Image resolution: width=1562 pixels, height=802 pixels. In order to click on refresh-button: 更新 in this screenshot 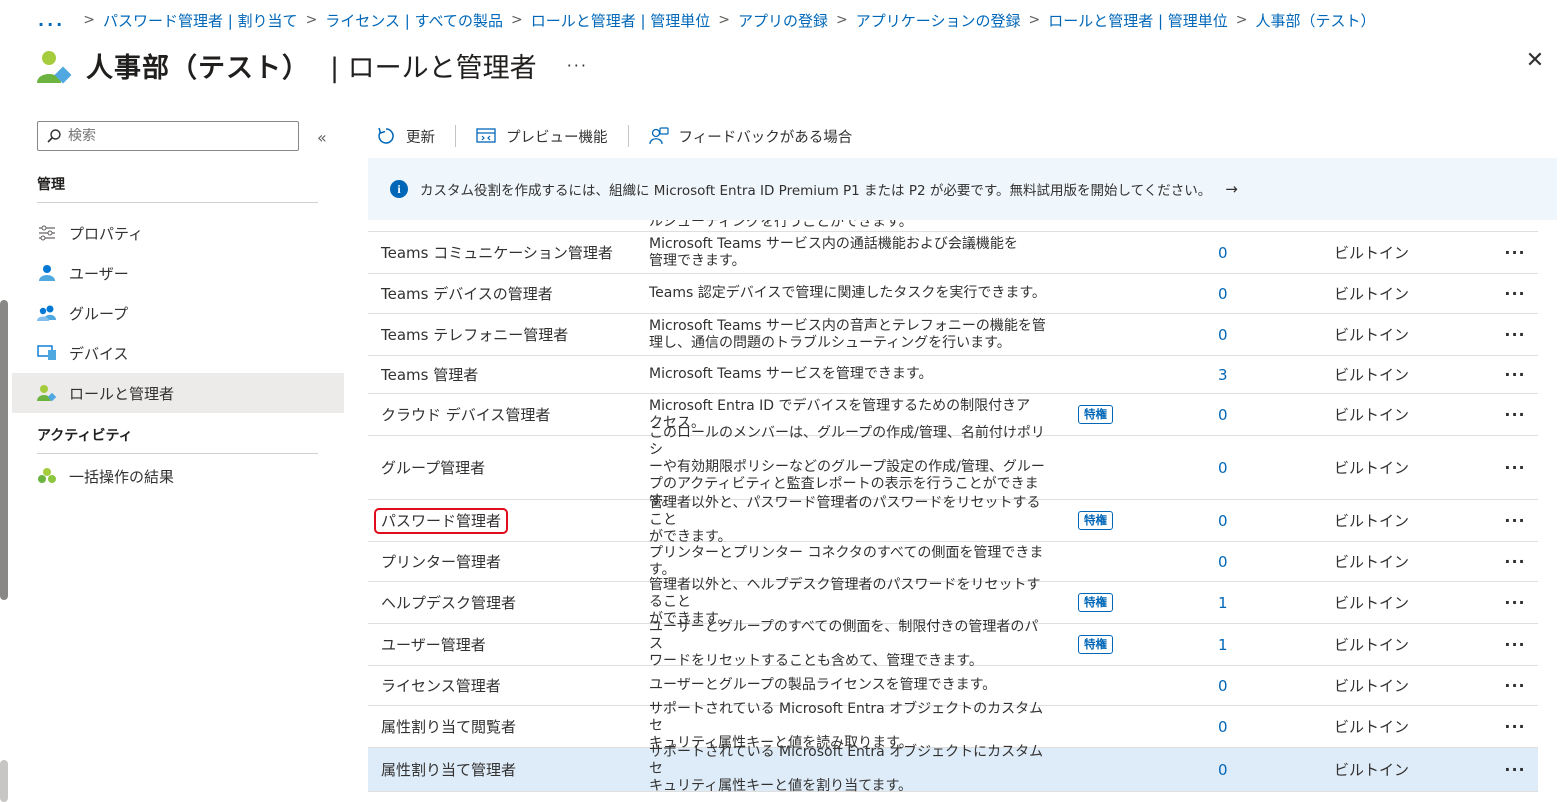, I will do `click(405, 136)`.